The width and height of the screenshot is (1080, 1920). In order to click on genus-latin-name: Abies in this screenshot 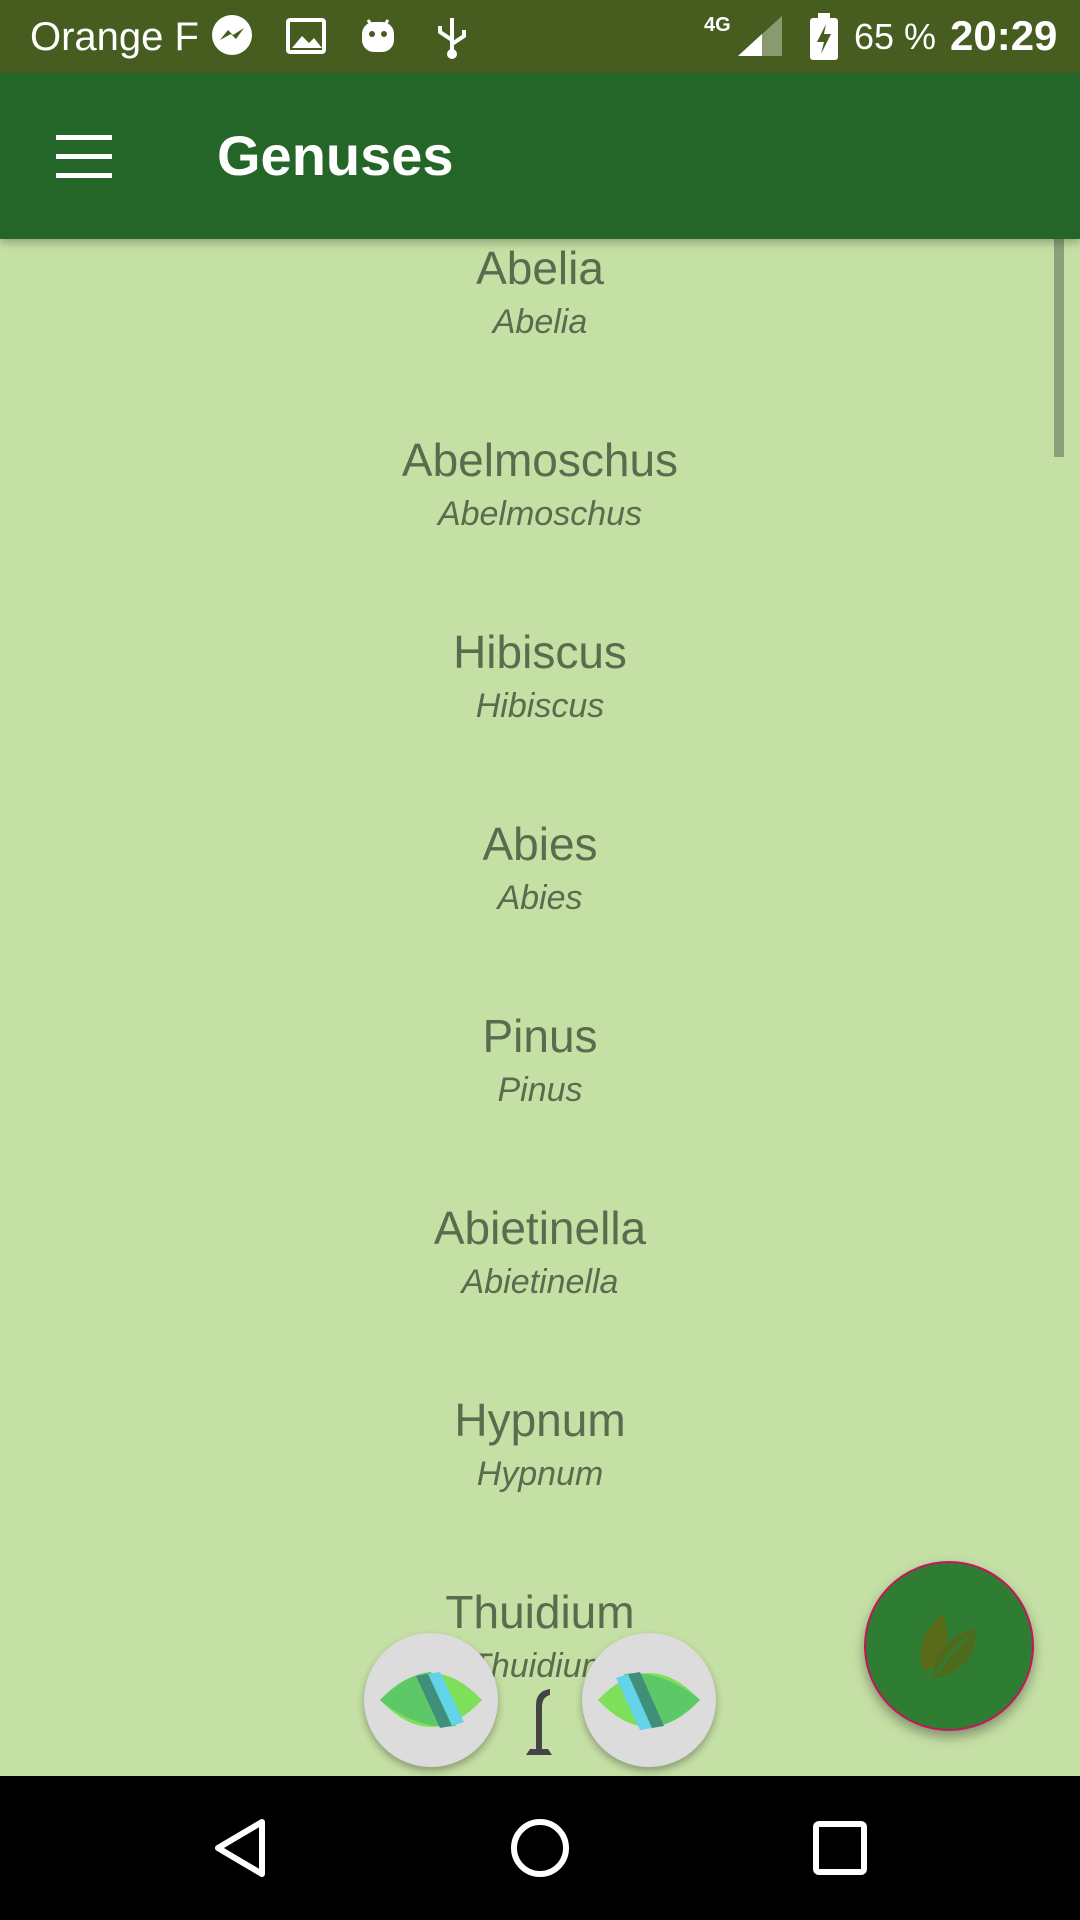, I will do `click(540, 898)`.